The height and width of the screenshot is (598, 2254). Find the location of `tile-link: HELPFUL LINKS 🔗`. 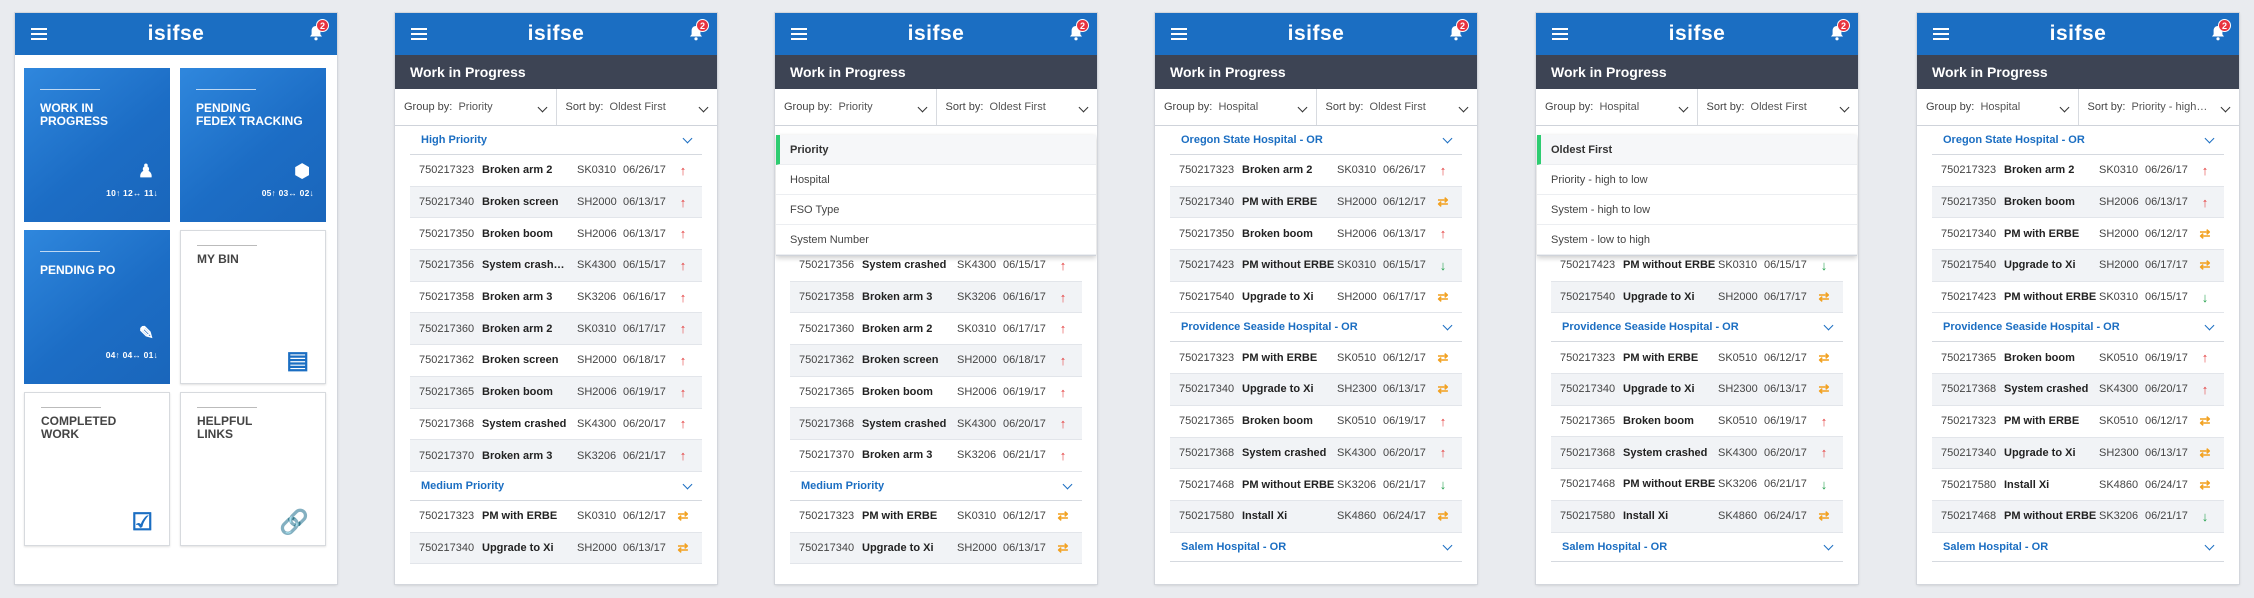

tile-link: HELPFUL LINKS 🔗 is located at coordinates (253, 469).